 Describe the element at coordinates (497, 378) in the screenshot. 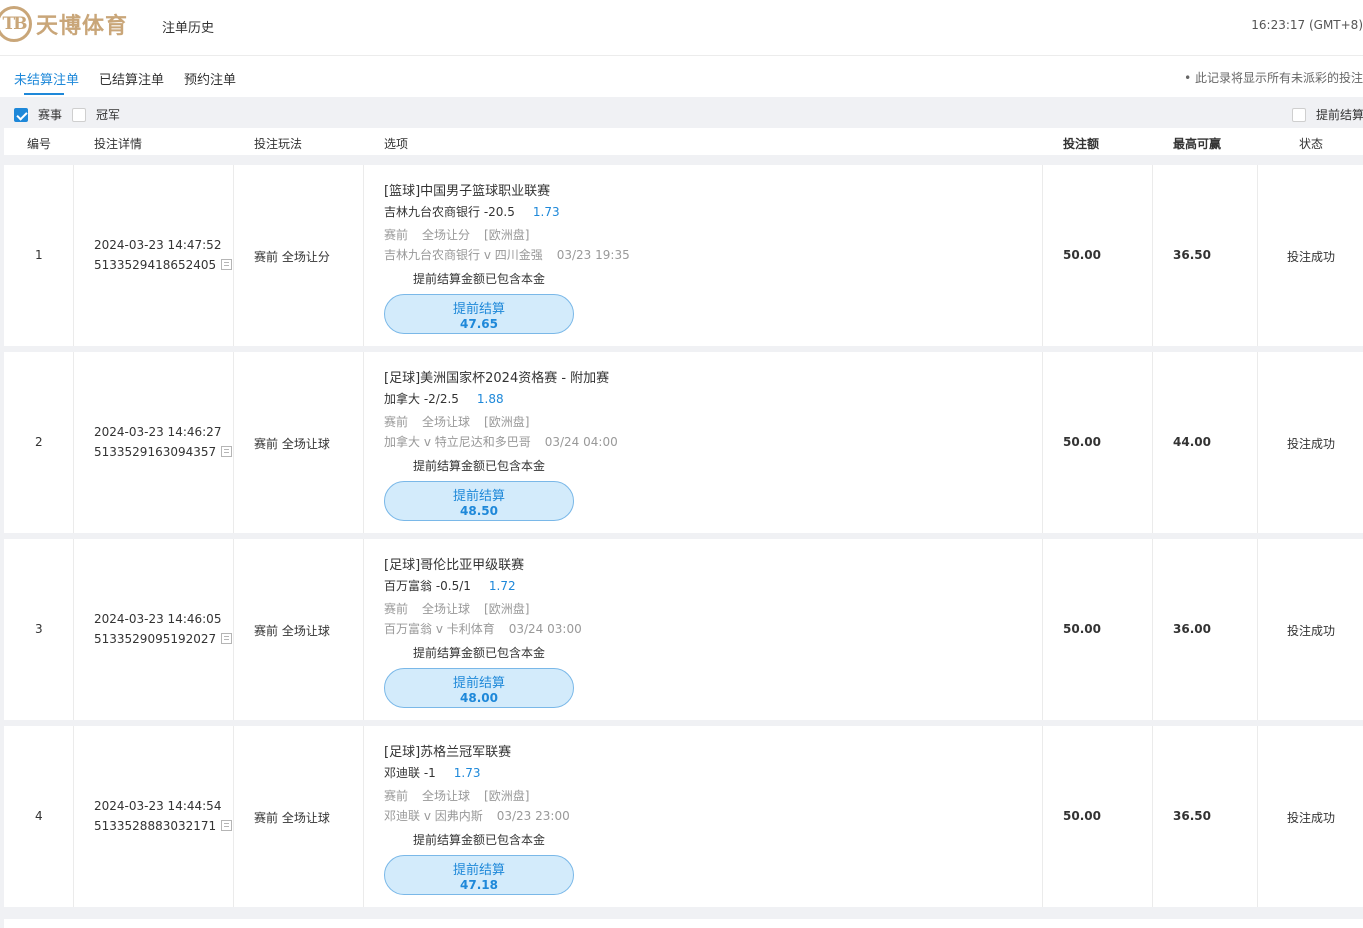

I see `league-name: [足球]美洲国家杯2024资格赛 - 附加赛` at that location.